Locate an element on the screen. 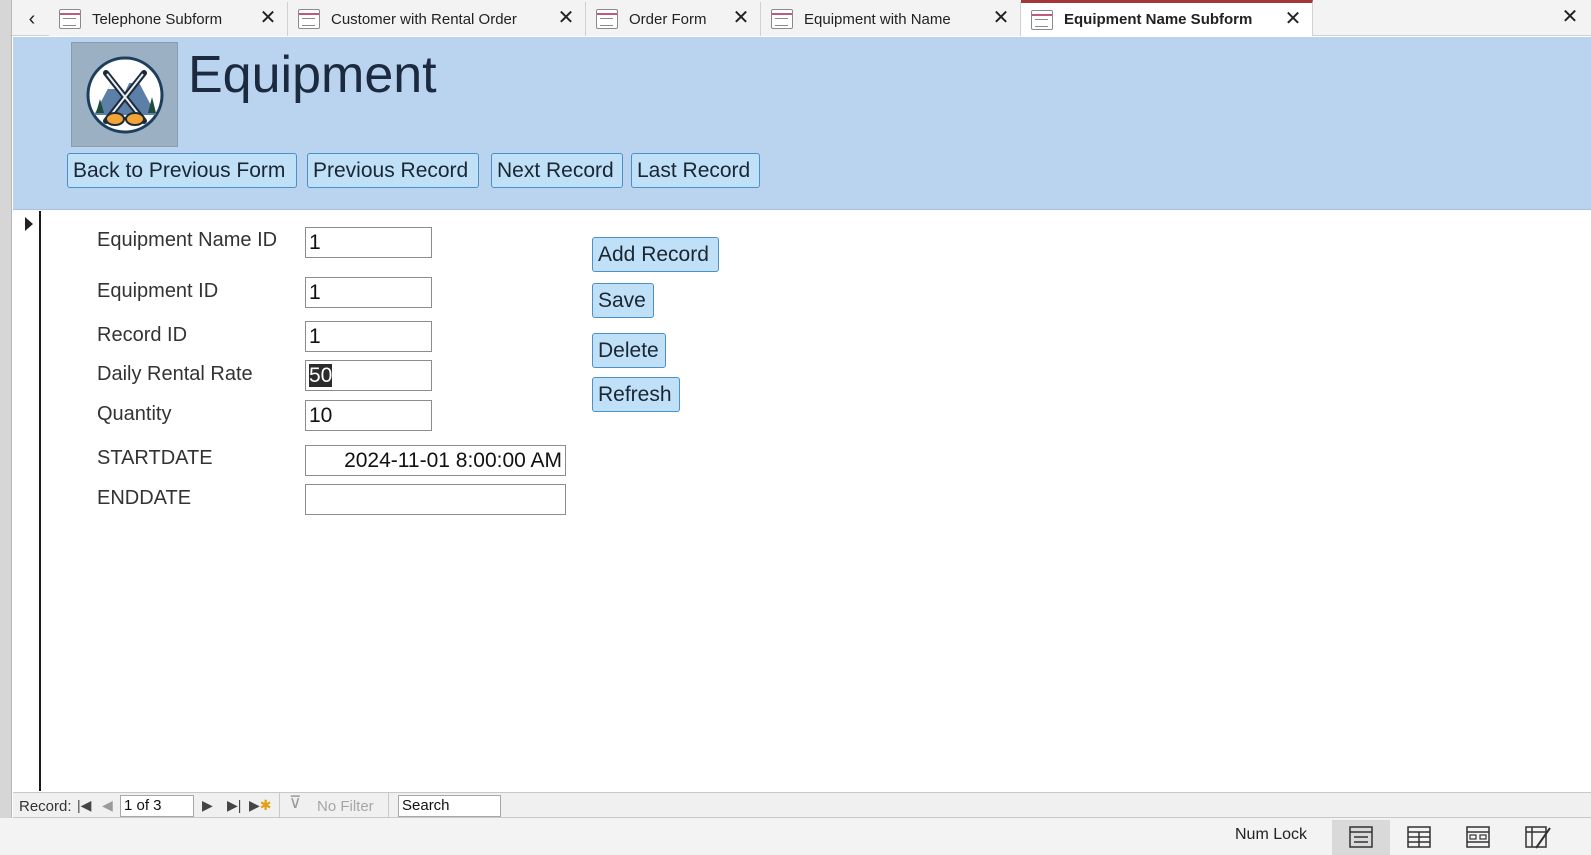 The image size is (1591, 855). tab-scroll-left-icon: ‹ is located at coordinates (32, 19).